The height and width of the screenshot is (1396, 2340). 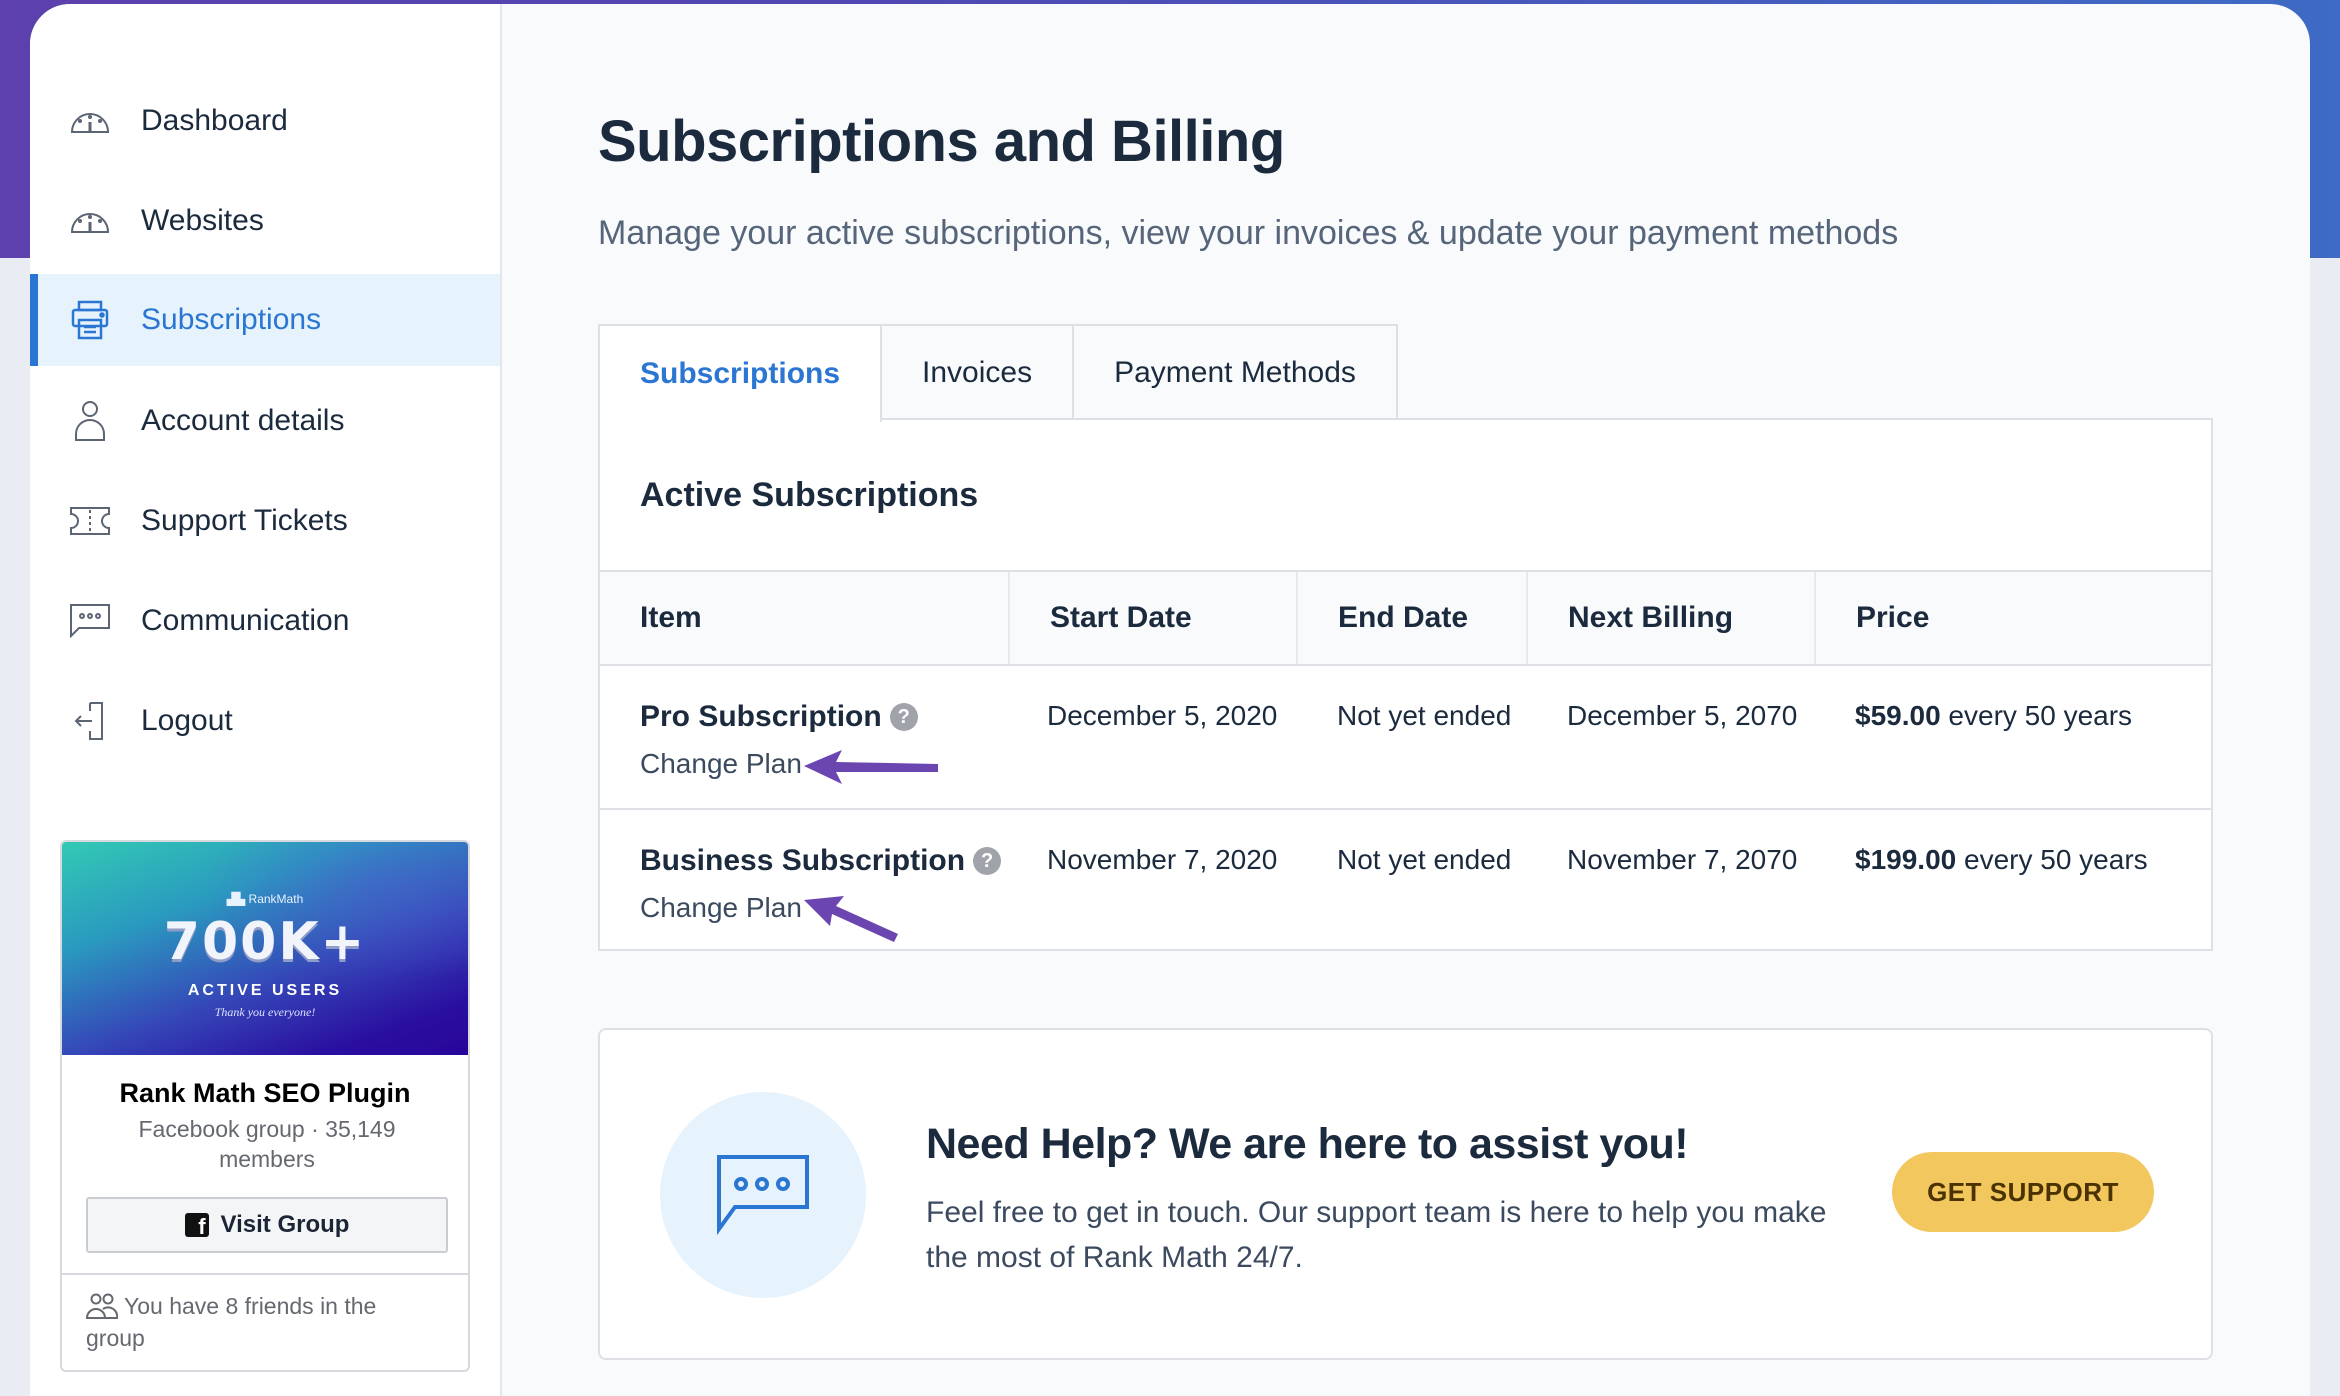 What do you see at coordinates (231, 319) in the screenshot?
I see `sidebar-item-label: Subscriptions` at bounding box center [231, 319].